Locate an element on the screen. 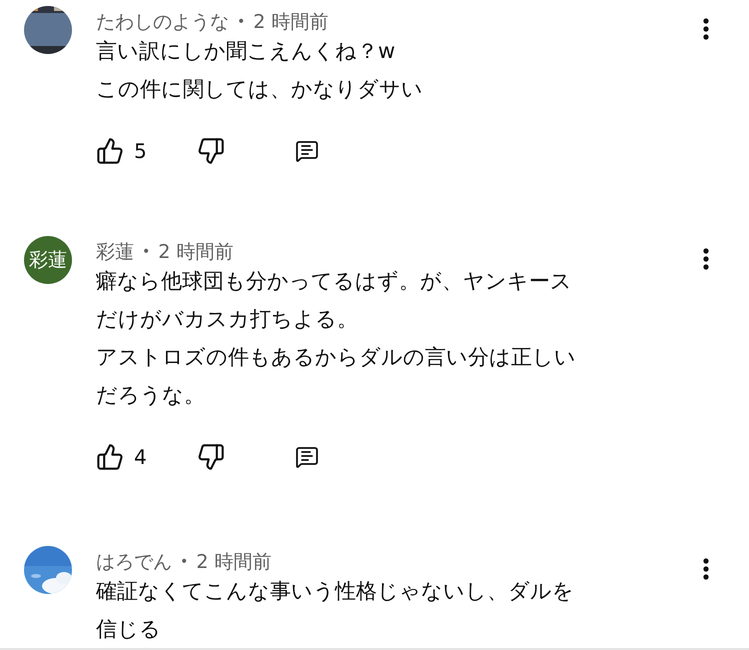  comment-text: だろうな。 is located at coordinates (151, 395).